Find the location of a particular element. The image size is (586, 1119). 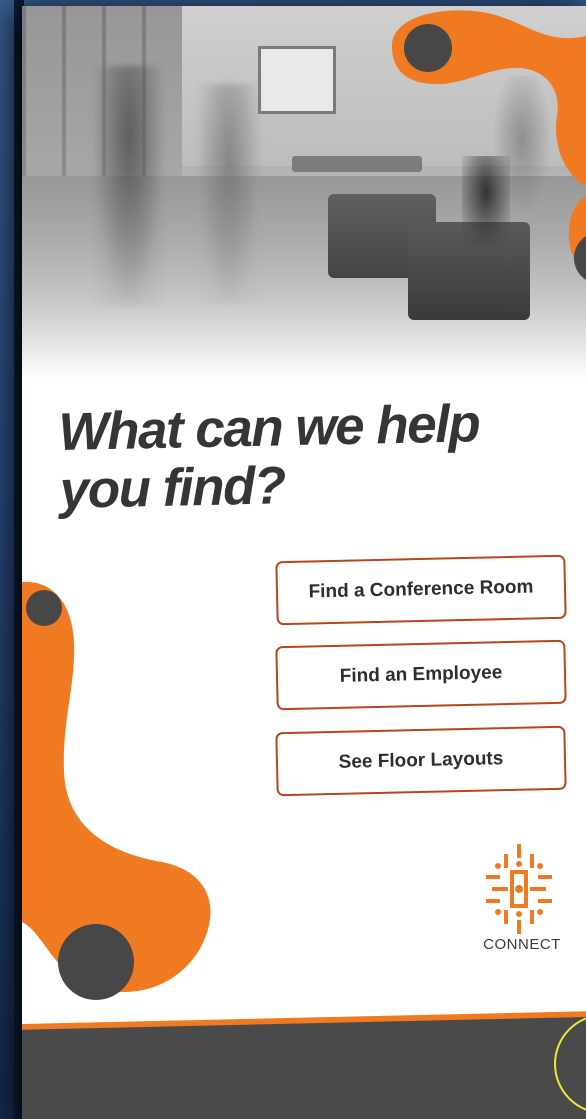

button-label: See Floor Layouts is located at coordinates (421, 760).